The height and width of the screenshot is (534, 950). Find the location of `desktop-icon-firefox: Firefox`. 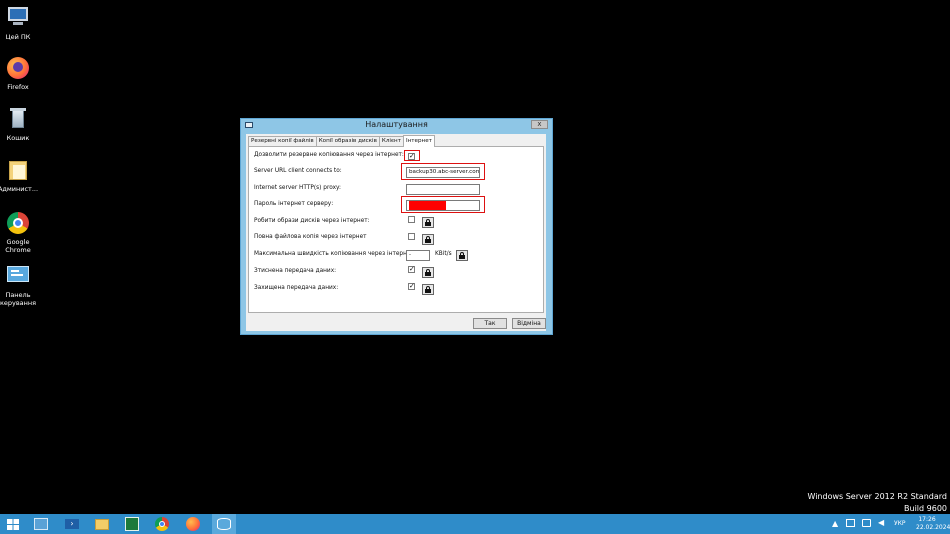

desktop-icon-firefox: Firefox is located at coordinates (20, 73).